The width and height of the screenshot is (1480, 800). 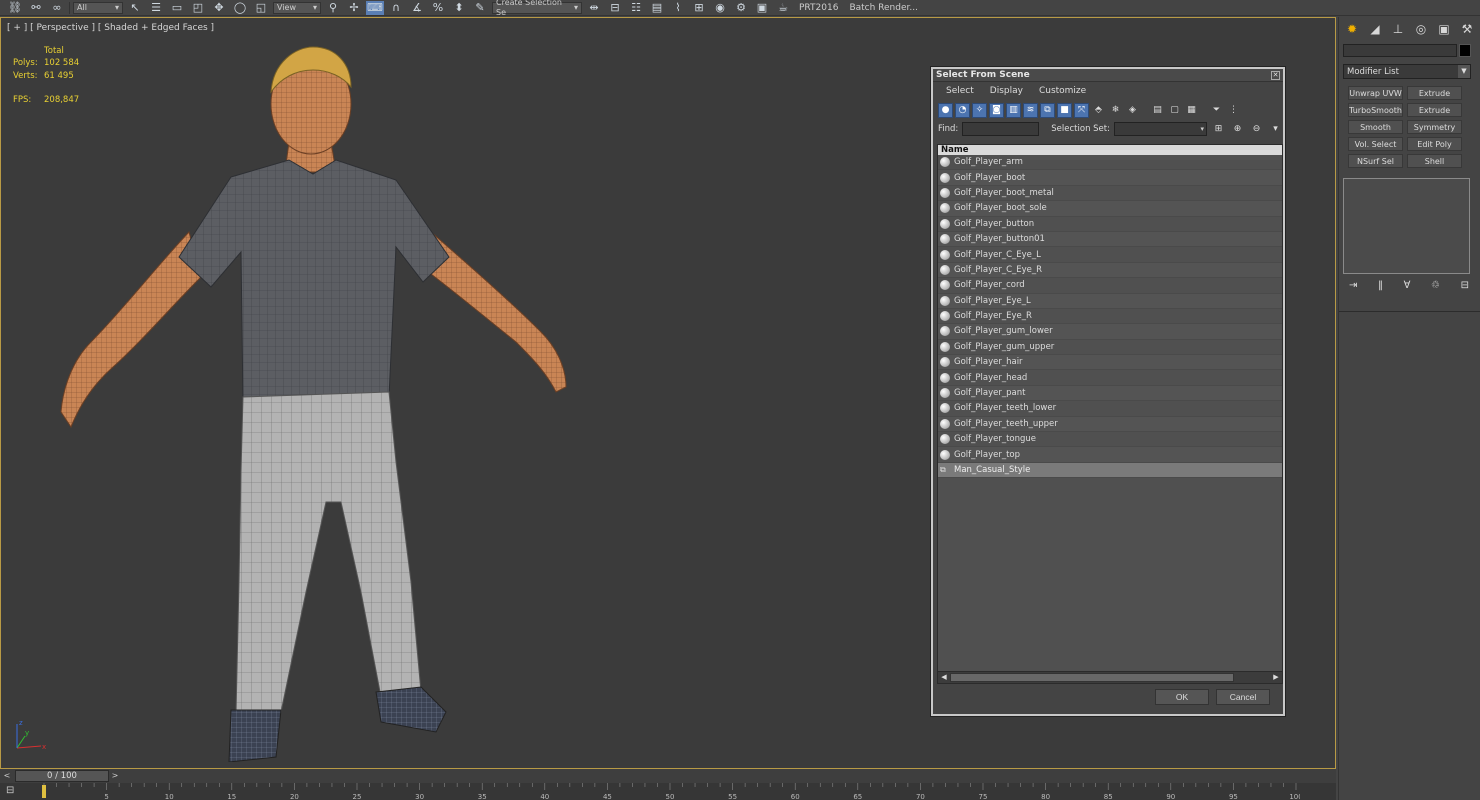 What do you see at coordinates (1132, 110) in the screenshot?
I see `display-hidden-icon: ◈` at bounding box center [1132, 110].